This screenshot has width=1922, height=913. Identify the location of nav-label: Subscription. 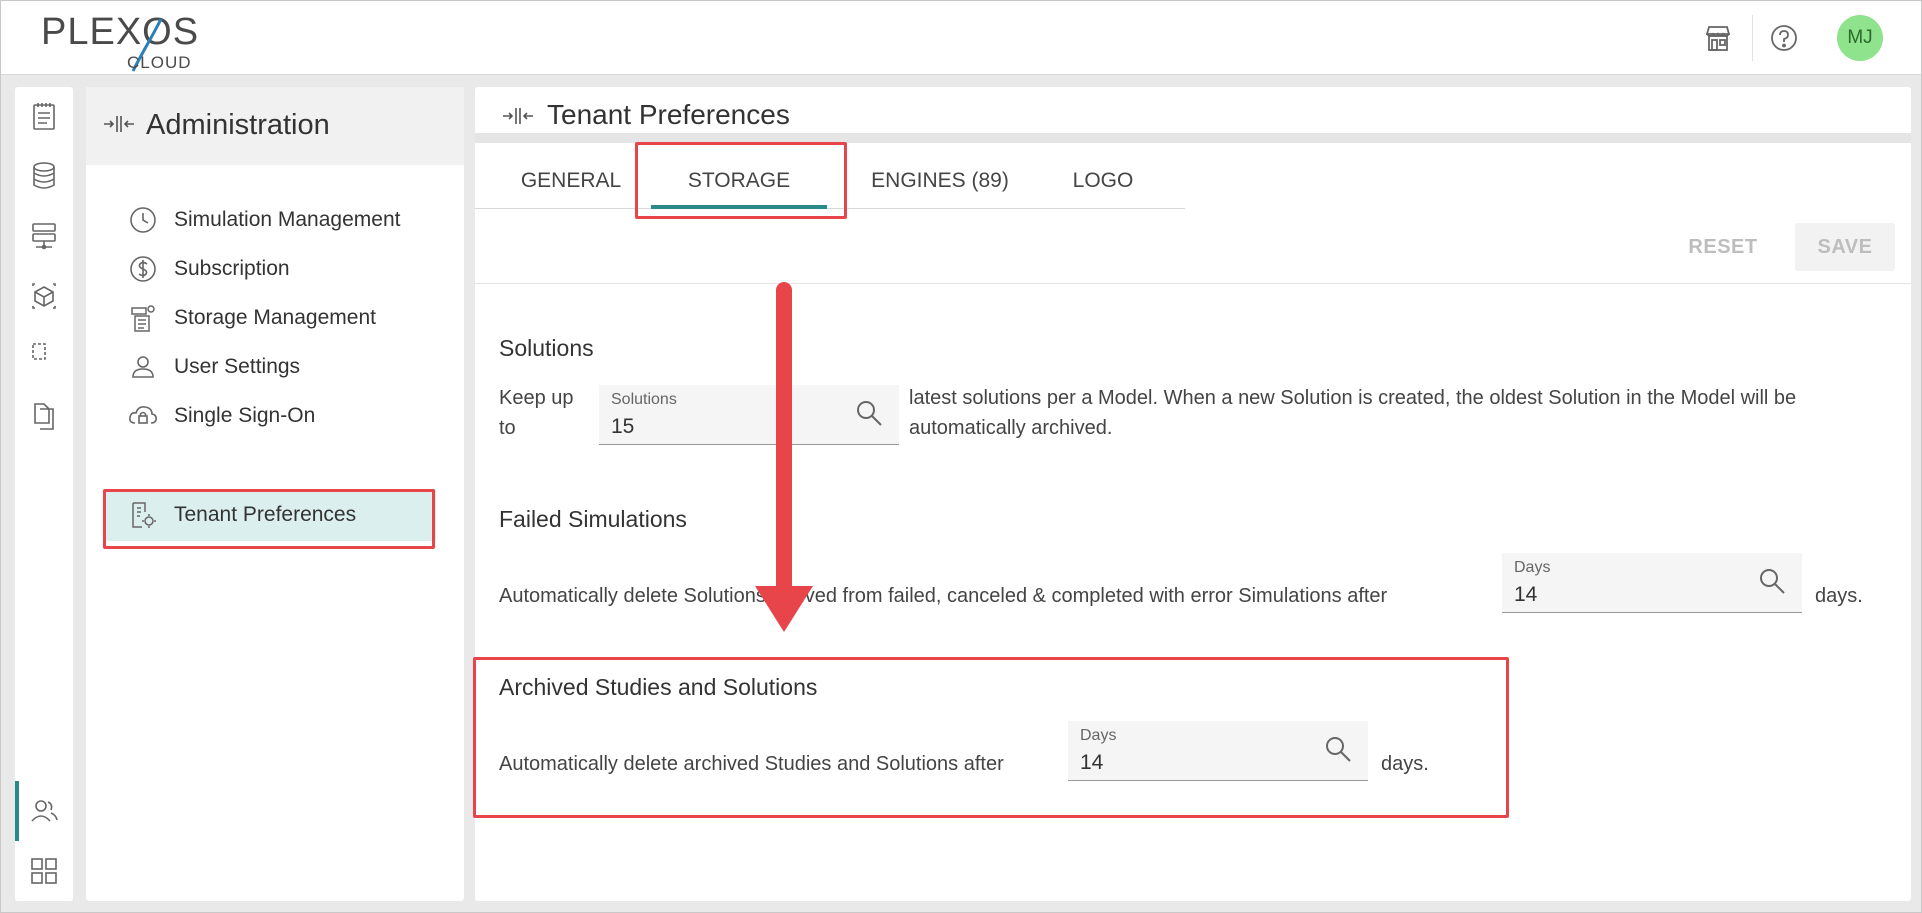
(232, 268).